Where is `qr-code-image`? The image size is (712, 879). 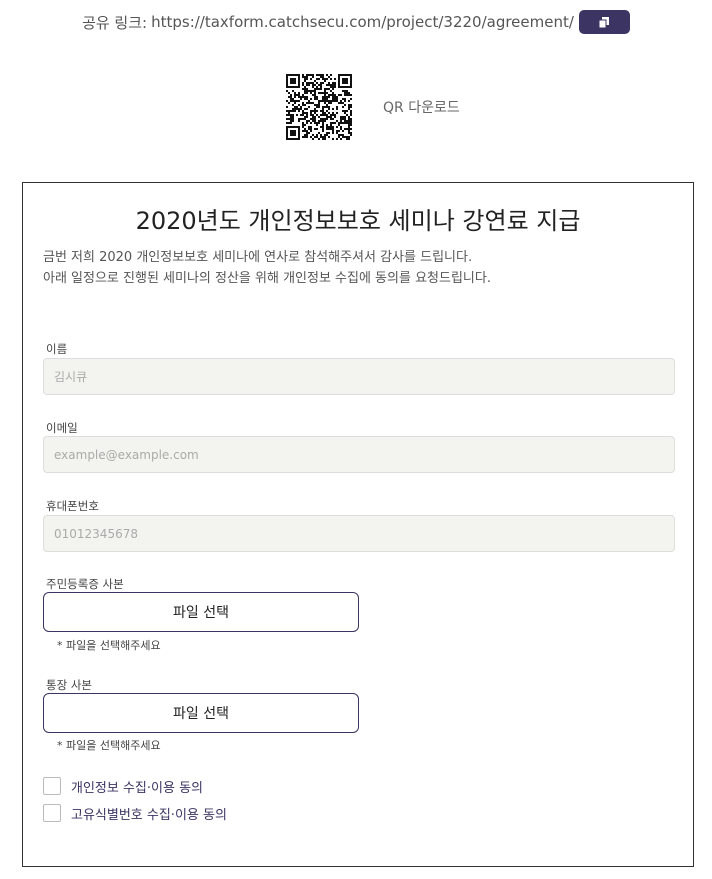
qr-code-image is located at coordinates (319, 107).